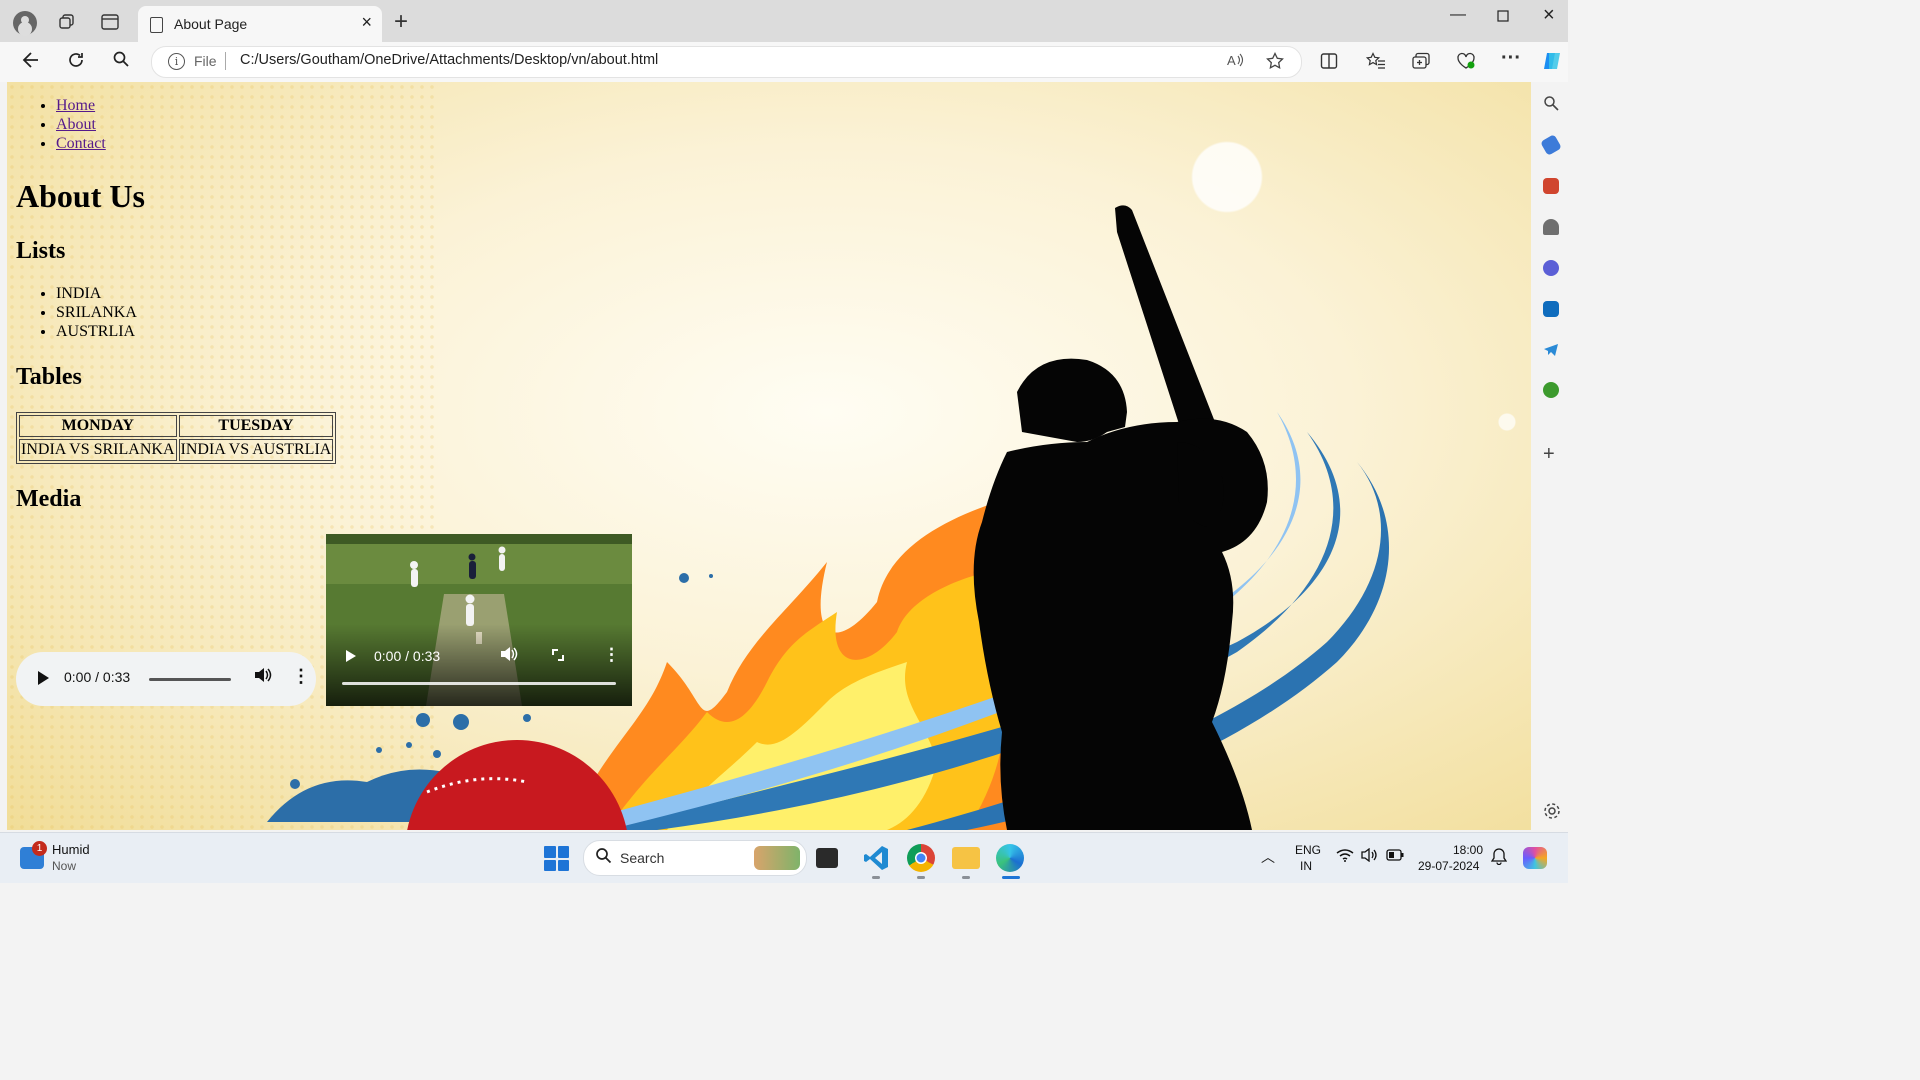  What do you see at coordinates (96, 293) in the screenshot?
I see `list-item: INDIA` at bounding box center [96, 293].